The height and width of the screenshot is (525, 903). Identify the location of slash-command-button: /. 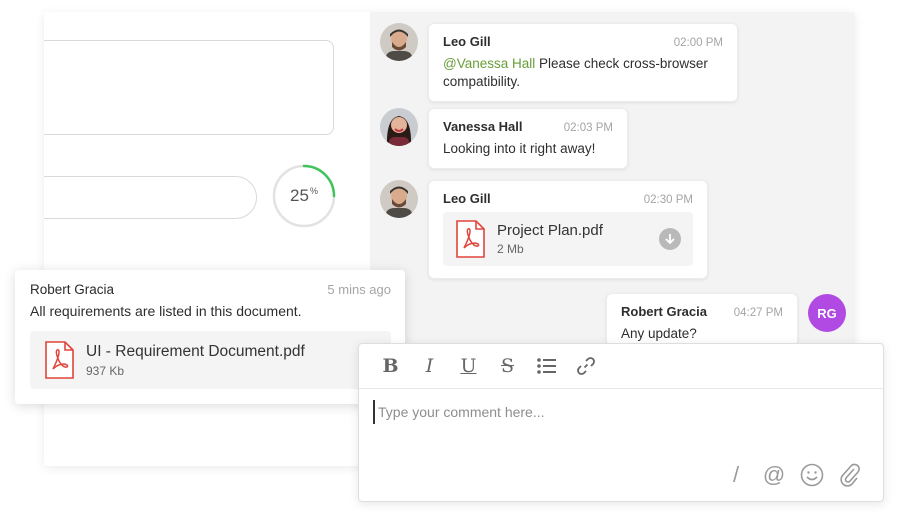
(736, 475).